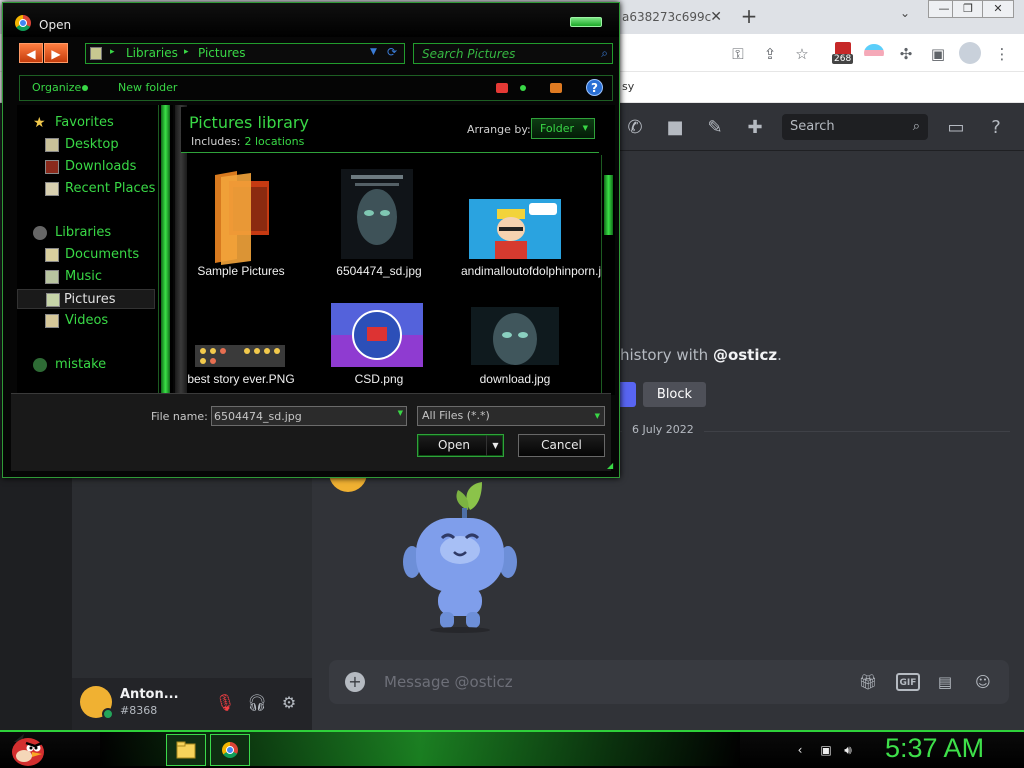  I want to click on sticker-icon: ▤, so click(945, 682).